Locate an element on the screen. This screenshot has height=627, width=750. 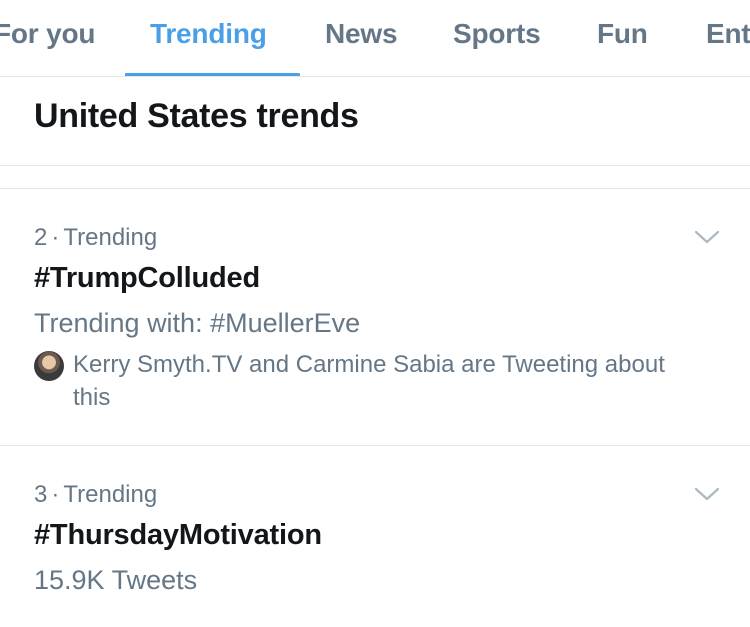
trend-meta: 2 · Trending is located at coordinates (95, 238).